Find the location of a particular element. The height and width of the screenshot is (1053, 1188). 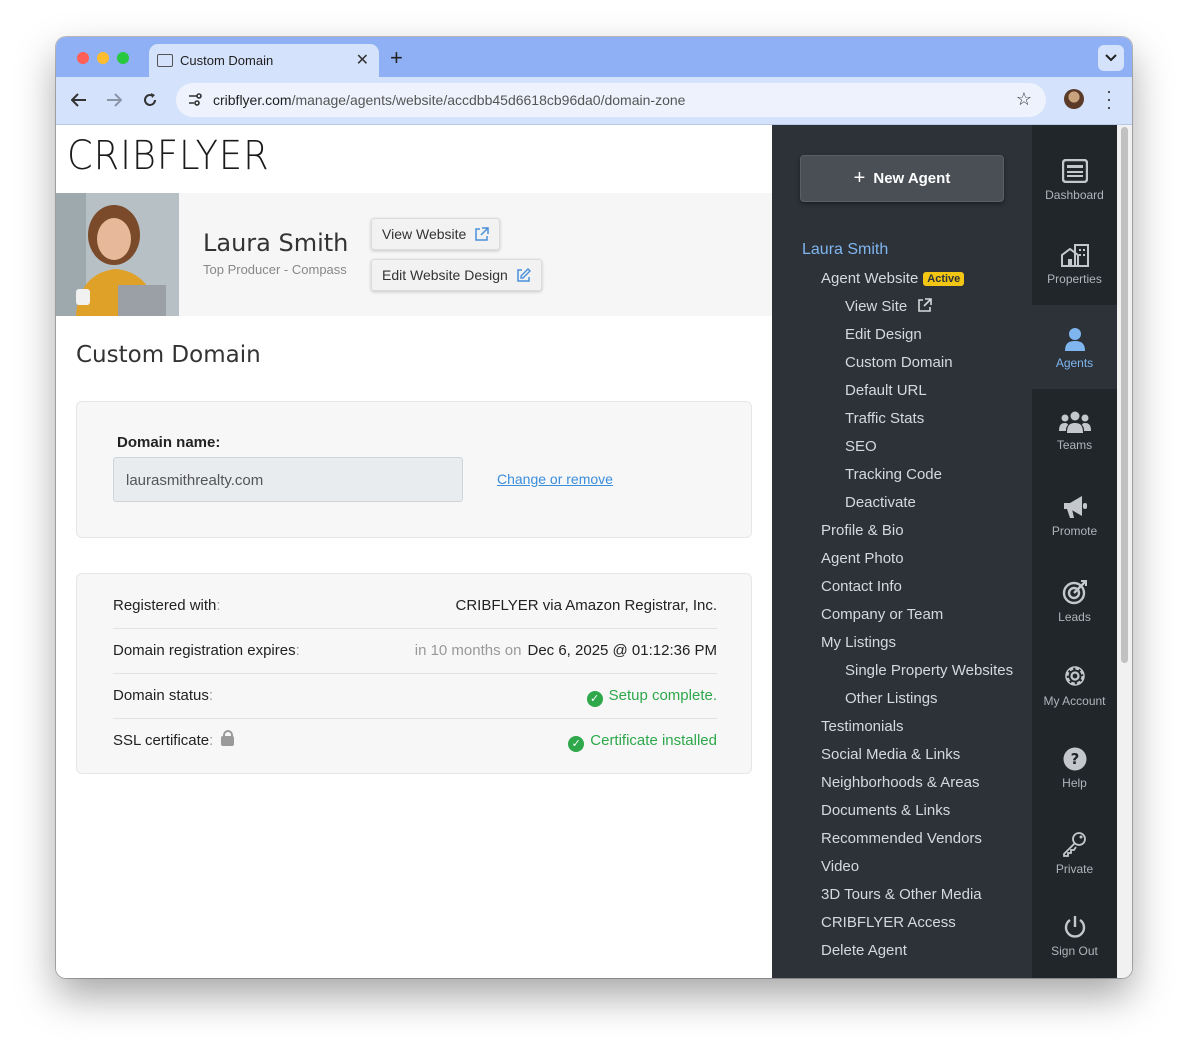

nav-properties-label: Properties is located at coordinates (1074, 279).